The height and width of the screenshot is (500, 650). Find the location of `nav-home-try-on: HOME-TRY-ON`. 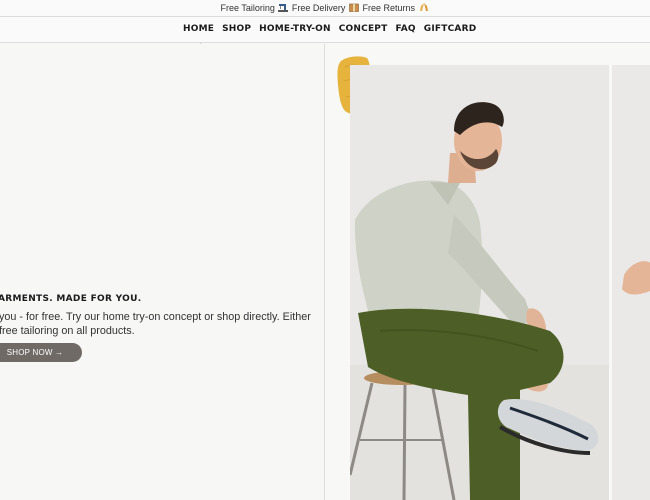

nav-home-try-on: HOME-TRY-ON is located at coordinates (295, 29).